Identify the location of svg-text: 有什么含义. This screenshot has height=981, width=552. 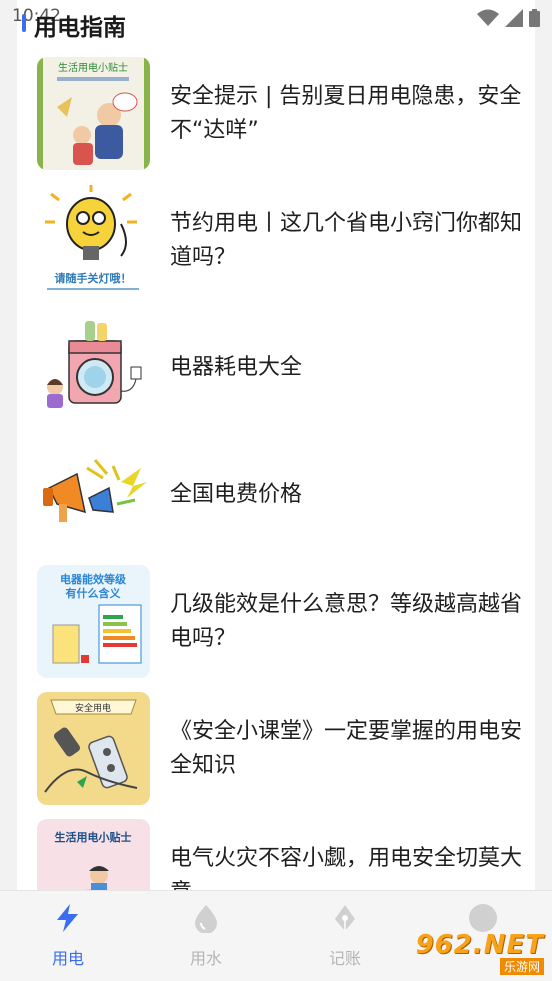
(94, 593).